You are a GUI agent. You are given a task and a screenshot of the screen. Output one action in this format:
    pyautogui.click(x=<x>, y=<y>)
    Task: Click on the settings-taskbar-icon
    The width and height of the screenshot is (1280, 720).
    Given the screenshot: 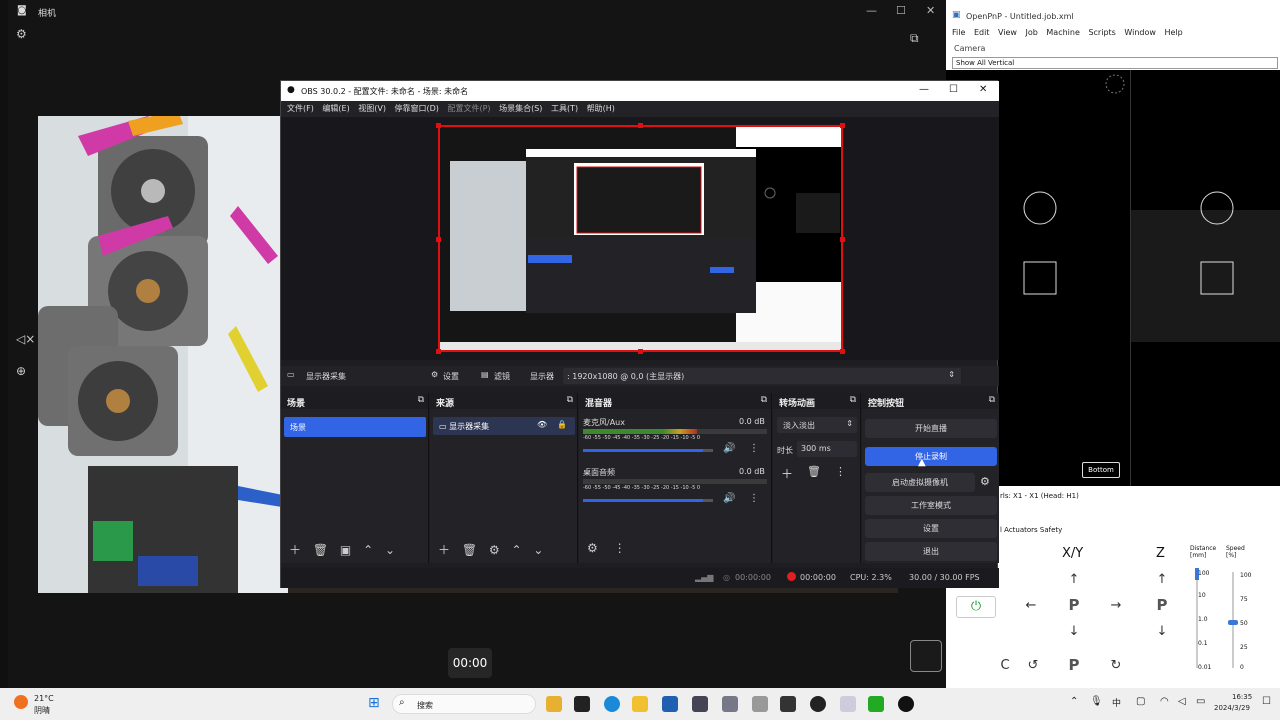 What is the action you would take?
    pyautogui.click(x=730, y=704)
    